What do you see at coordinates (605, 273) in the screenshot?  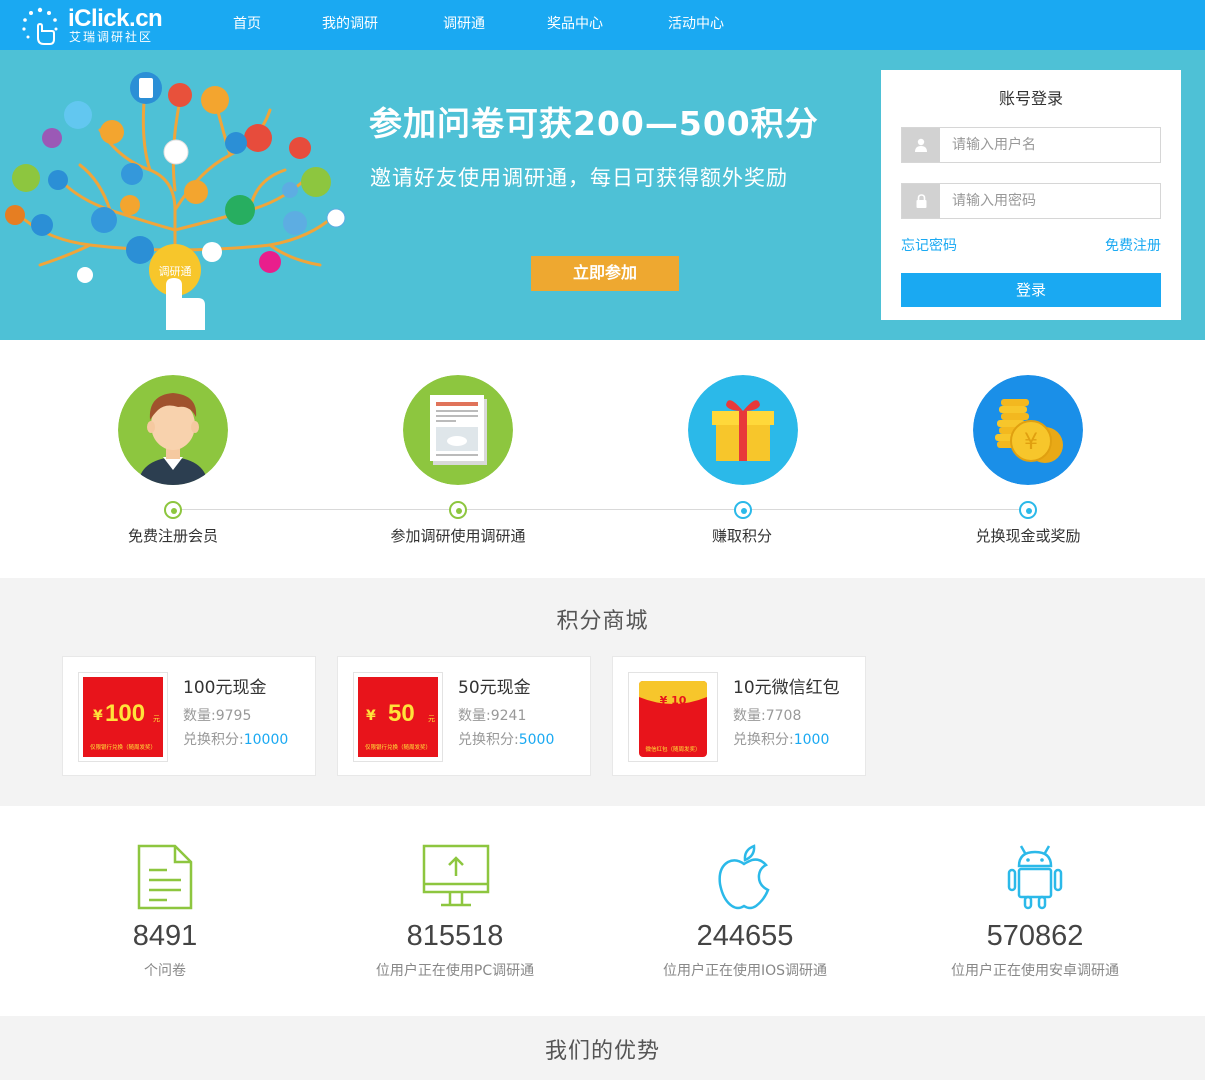 I see `join-now-button: 立即参加` at bounding box center [605, 273].